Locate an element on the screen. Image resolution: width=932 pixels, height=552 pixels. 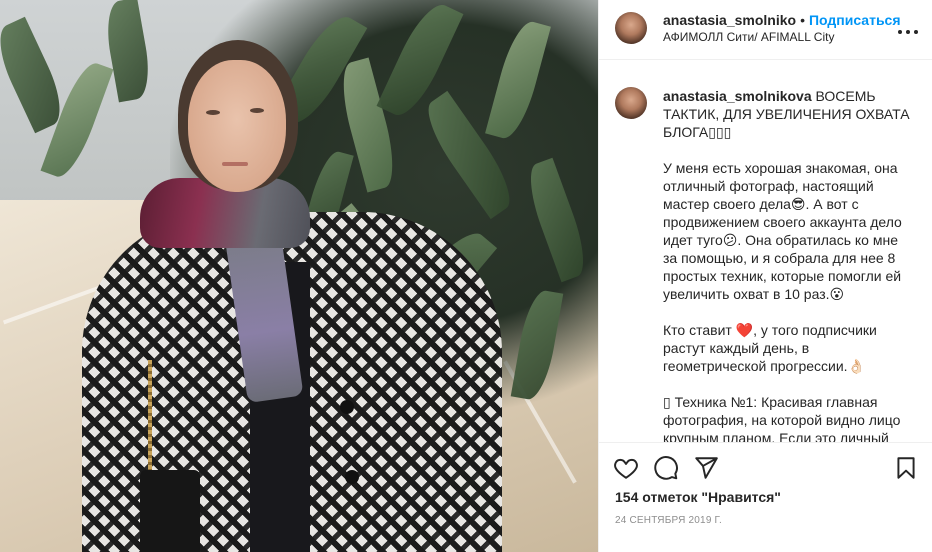
photo-bag is located at coordinates (170, 511).